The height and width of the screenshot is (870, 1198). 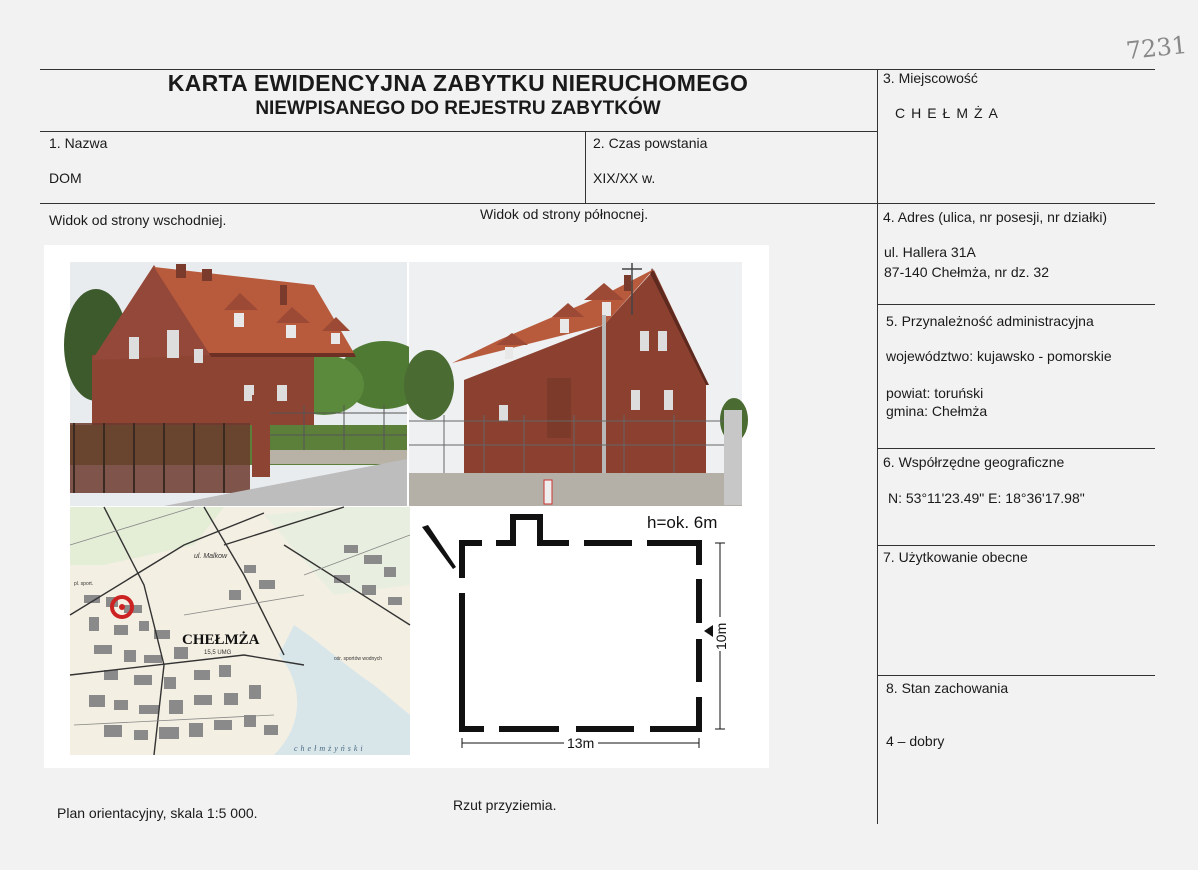 What do you see at coordinates (585, 167) in the screenshot?
I see `rule-field-divider` at bounding box center [585, 167].